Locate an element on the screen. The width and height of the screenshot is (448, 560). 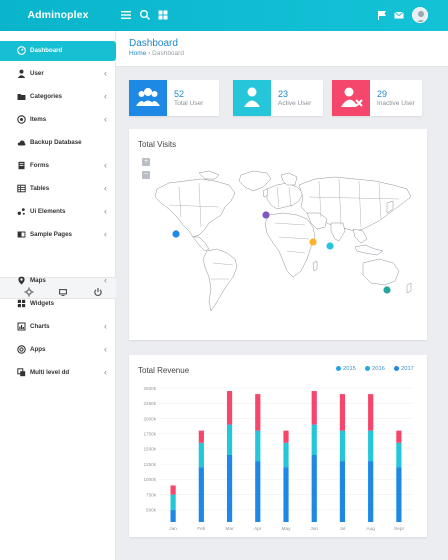
stat-card-total-user: 52 Total User is located at coordinates (174, 98).